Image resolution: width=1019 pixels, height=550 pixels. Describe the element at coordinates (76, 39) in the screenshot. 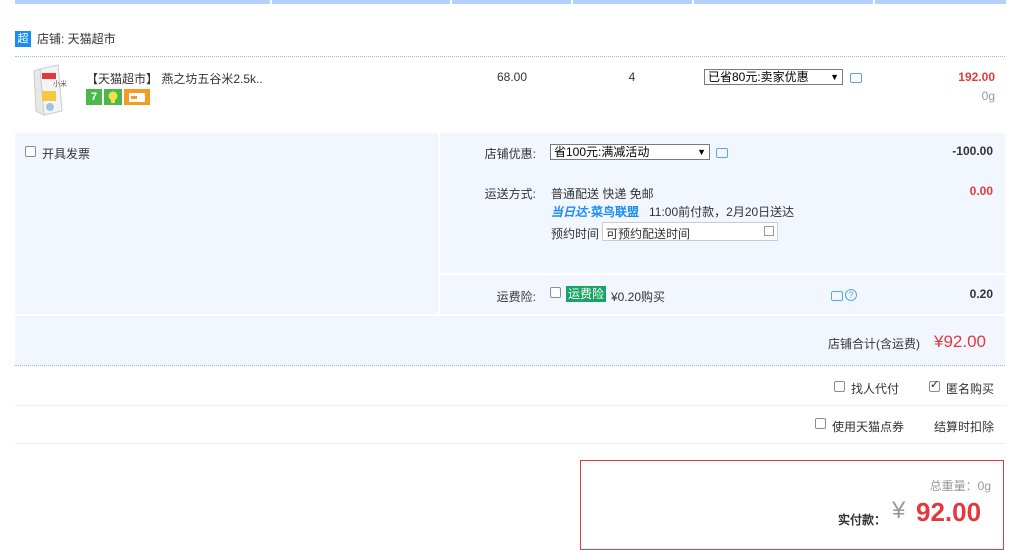

I see `shop-name: 店铺: 天猫超市` at that location.